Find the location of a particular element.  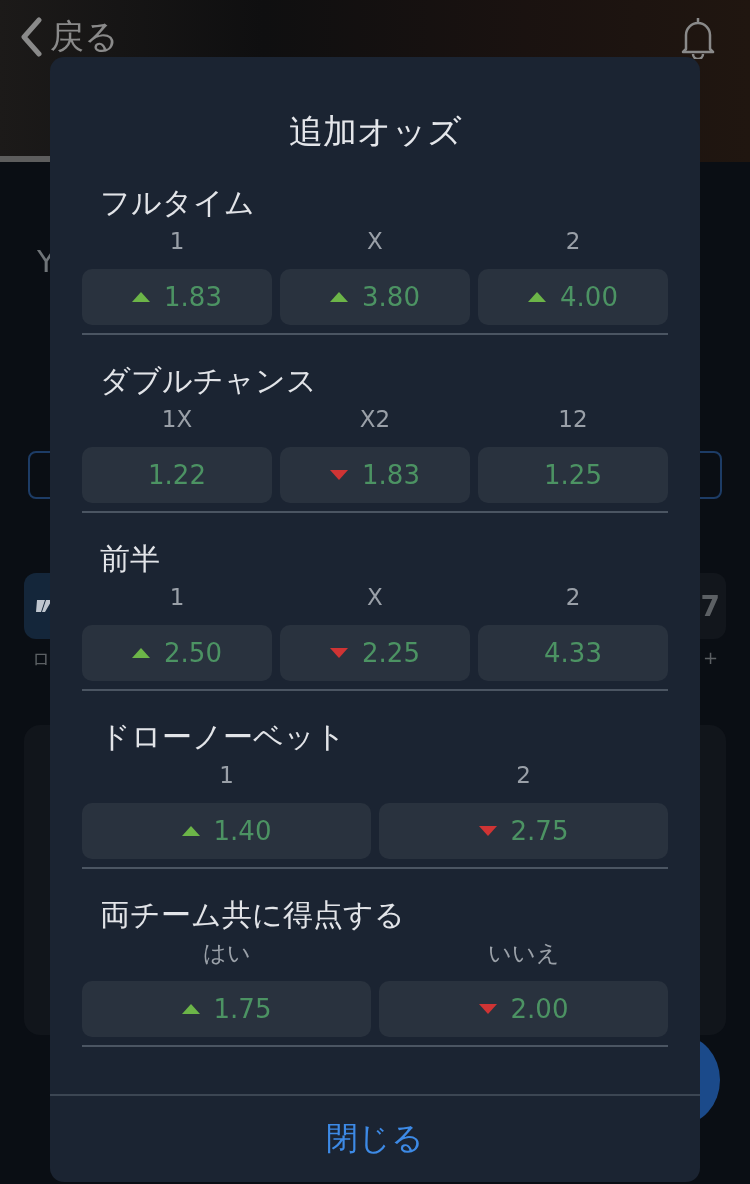

odds-button: 4.33 is located at coordinates (573, 653).